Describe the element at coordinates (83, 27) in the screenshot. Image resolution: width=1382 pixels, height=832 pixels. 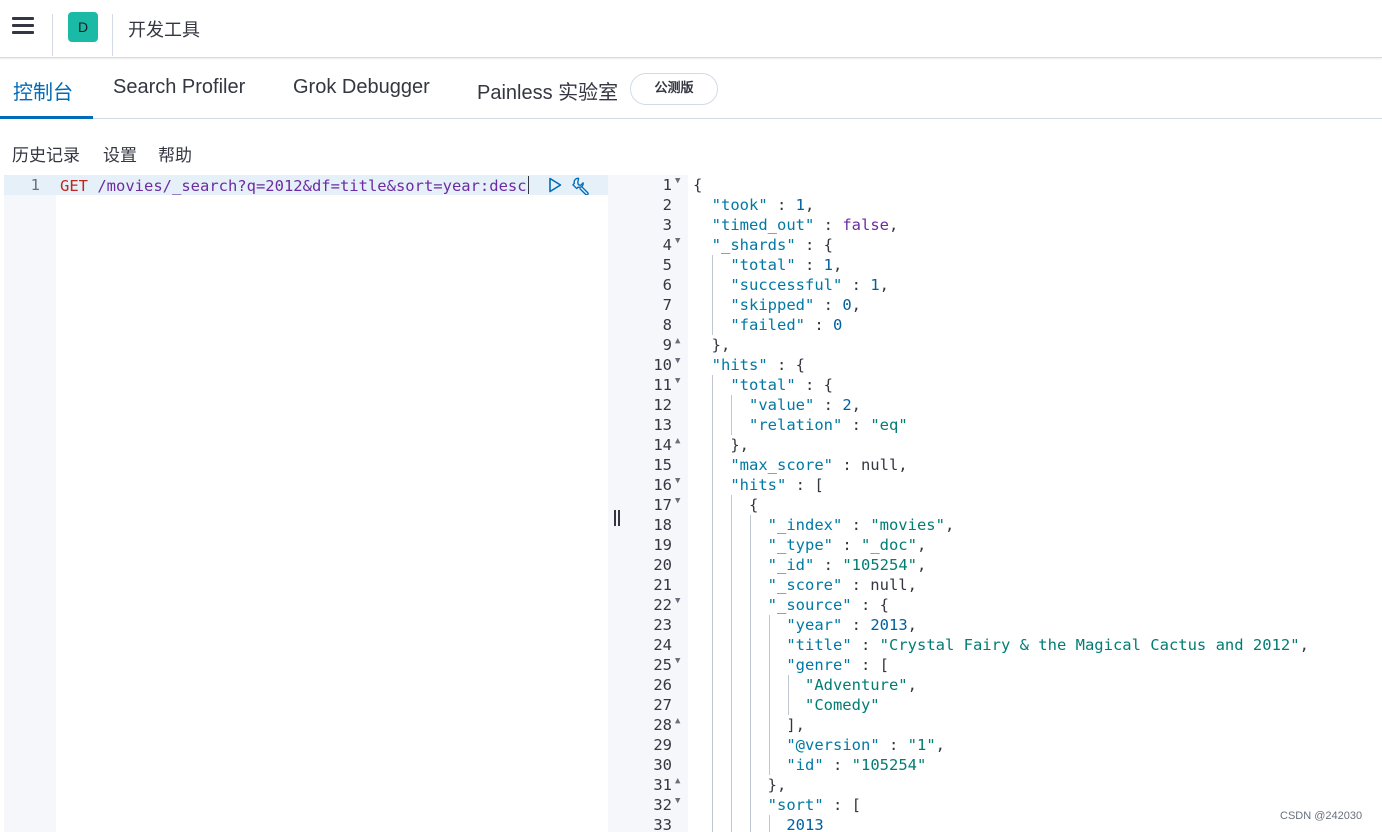
I see `space-avatar: D` at that location.